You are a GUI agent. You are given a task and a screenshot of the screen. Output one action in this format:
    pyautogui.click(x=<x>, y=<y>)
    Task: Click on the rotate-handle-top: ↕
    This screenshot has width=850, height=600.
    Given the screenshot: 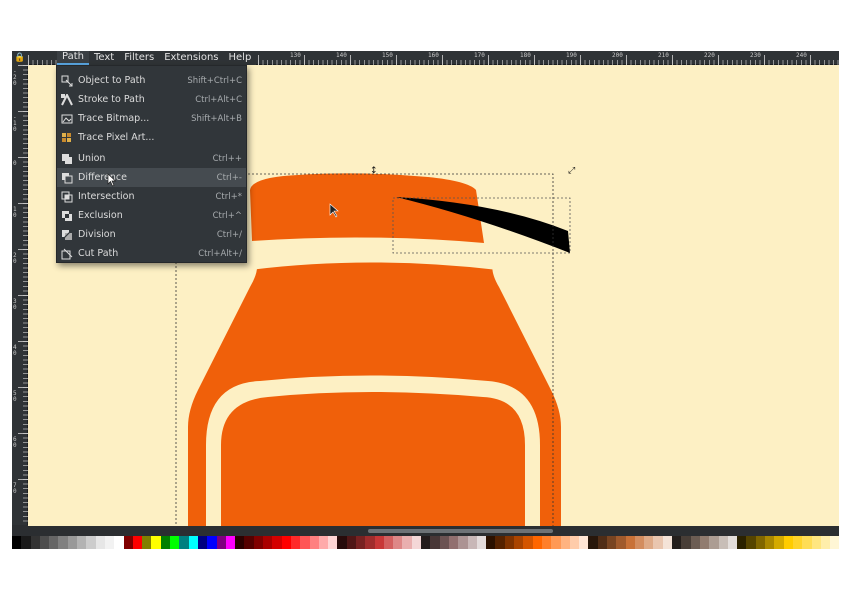 What is the action you would take?
    pyautogui.click(x=374, y=171)
    